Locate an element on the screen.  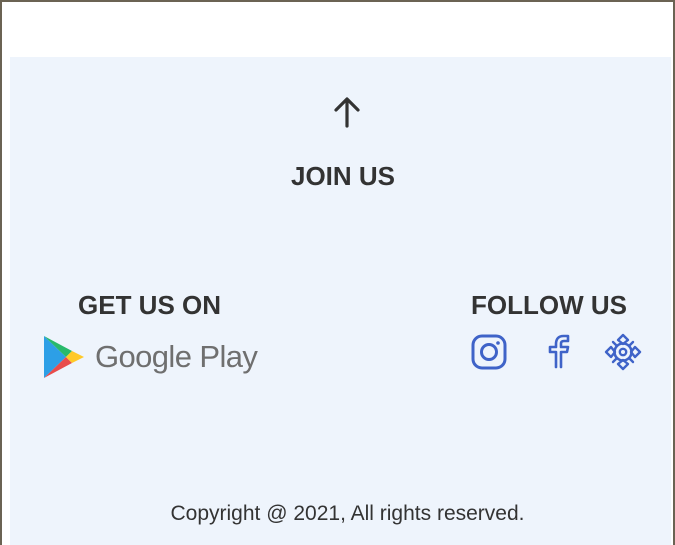
join-us-link: JOIN US is located at coordinates (343, 176).